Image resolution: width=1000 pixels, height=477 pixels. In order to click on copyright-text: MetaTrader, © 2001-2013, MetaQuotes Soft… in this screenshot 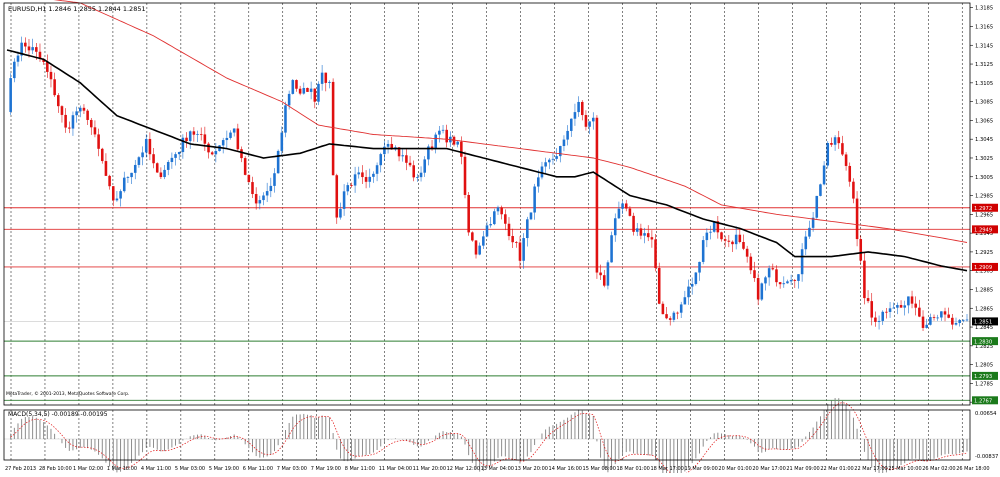, I will do `click(67, 393)`.